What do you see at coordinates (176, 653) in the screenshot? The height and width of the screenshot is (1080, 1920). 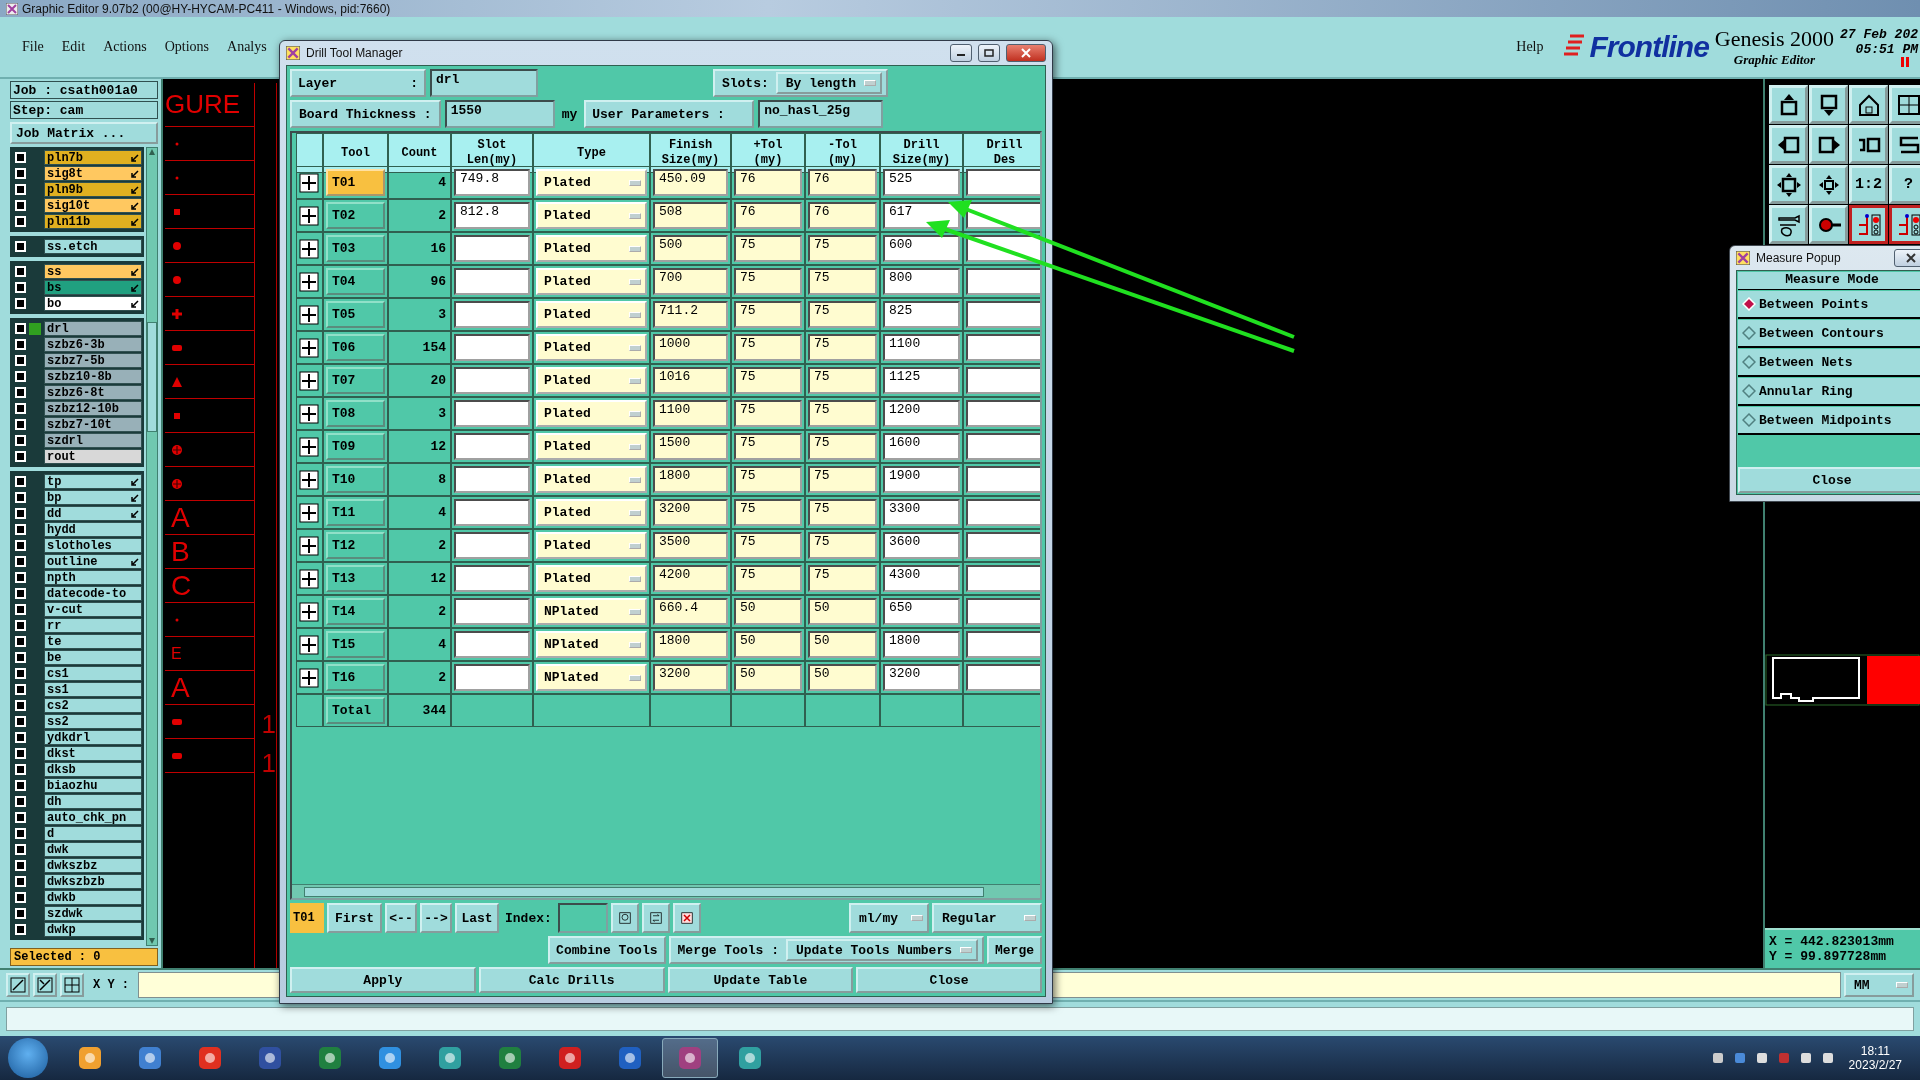 I see `legend-label: E` at bounding box center [176, 653].